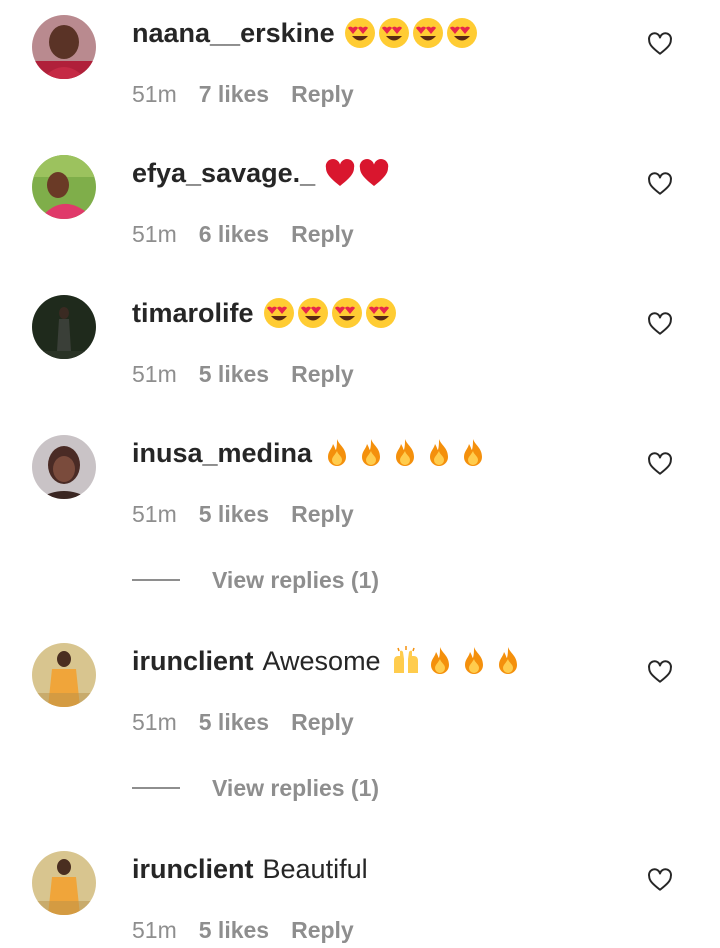 The image size is (720, 948). I want to click on comment-main-line: timarolife, so click(264, 313).